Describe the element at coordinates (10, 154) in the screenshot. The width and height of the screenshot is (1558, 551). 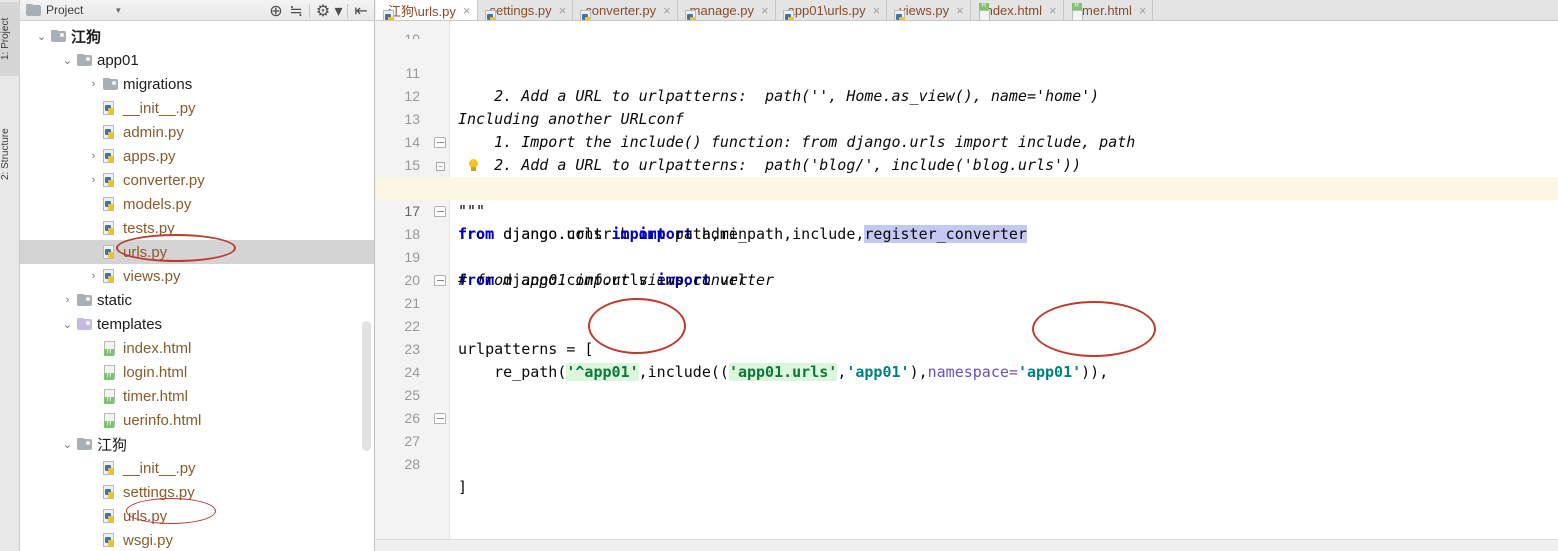
I see `tool-button-structure: 2: Structure` at that location.